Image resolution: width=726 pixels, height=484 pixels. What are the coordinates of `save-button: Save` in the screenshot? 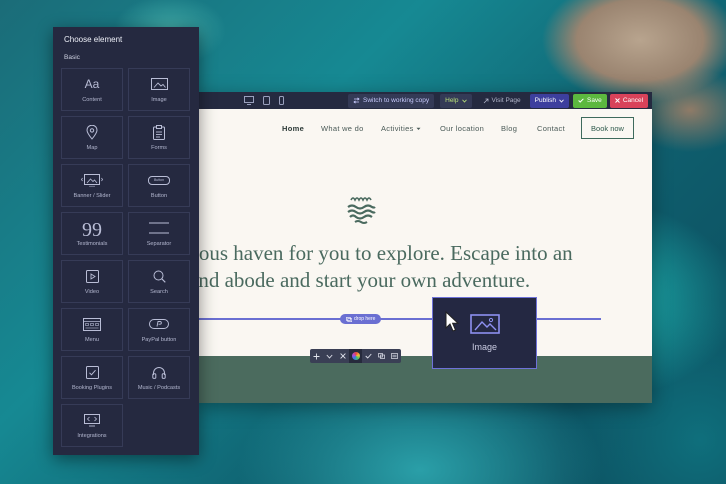 It's located at (589, 100).